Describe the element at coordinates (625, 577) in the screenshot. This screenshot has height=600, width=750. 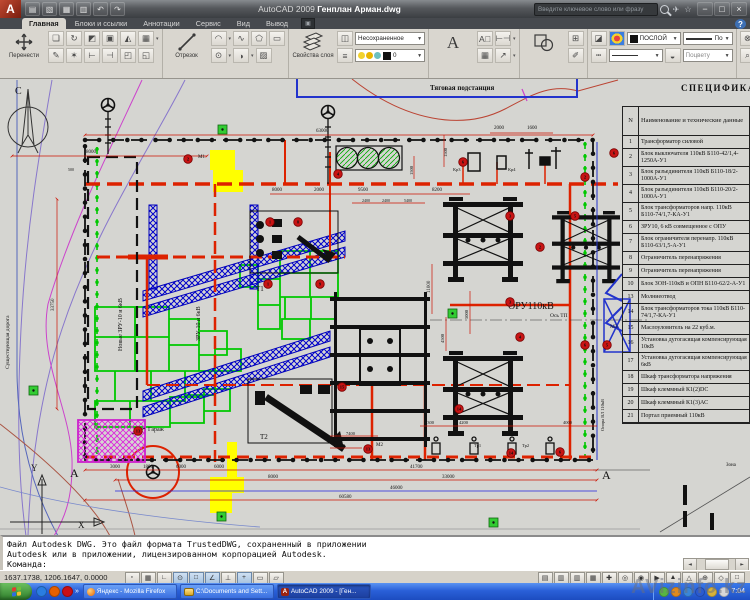
I see `zoom-button: ◎` at that location.